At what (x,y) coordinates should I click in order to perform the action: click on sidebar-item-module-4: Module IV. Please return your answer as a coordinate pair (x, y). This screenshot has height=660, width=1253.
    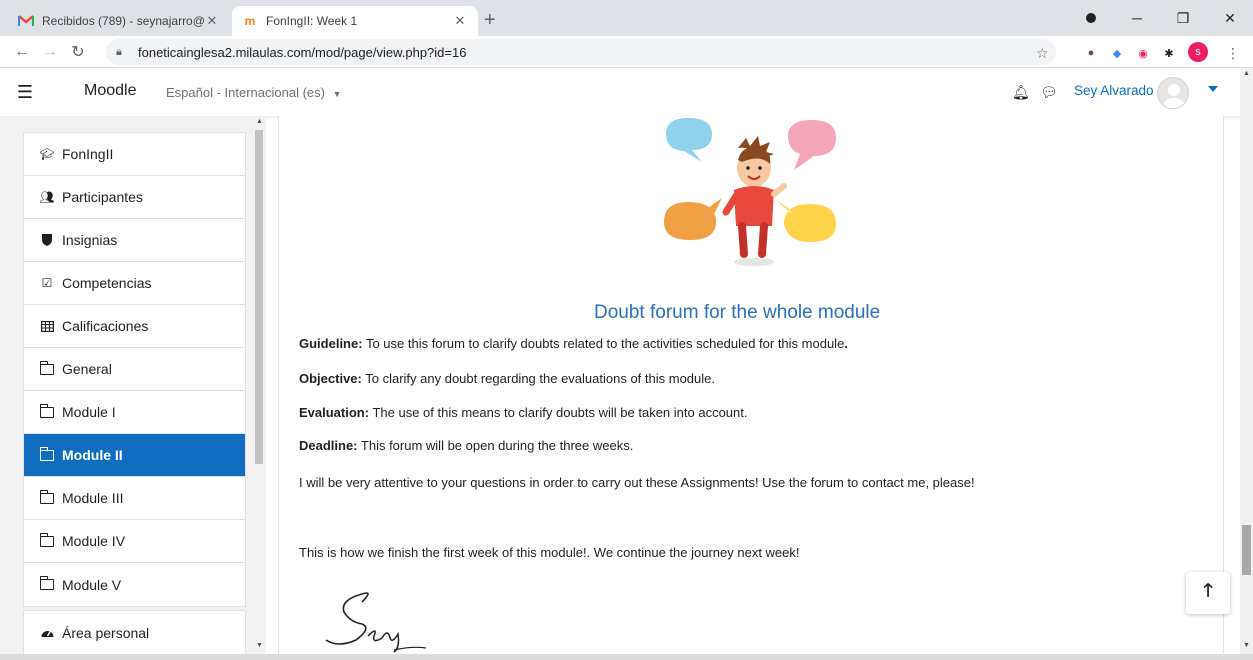
    Looking at the image, I should click on (134, 541).